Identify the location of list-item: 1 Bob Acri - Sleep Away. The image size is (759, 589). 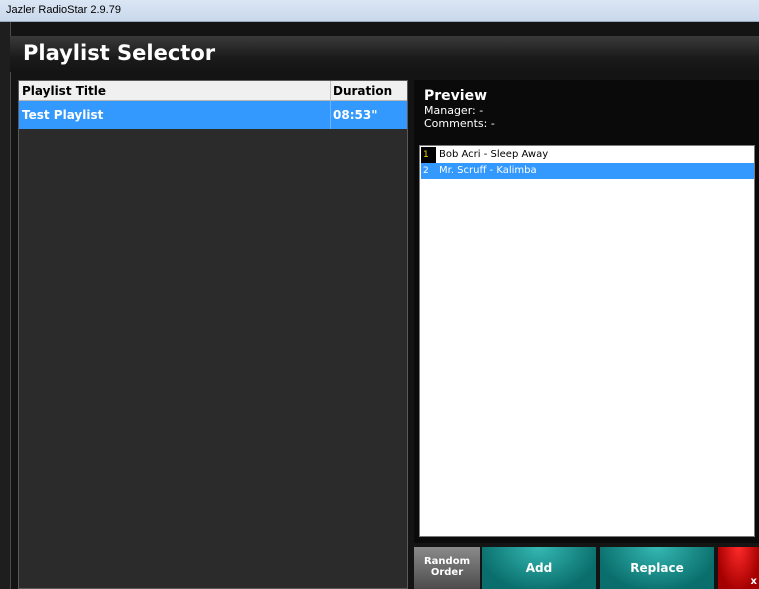
(587, 155).